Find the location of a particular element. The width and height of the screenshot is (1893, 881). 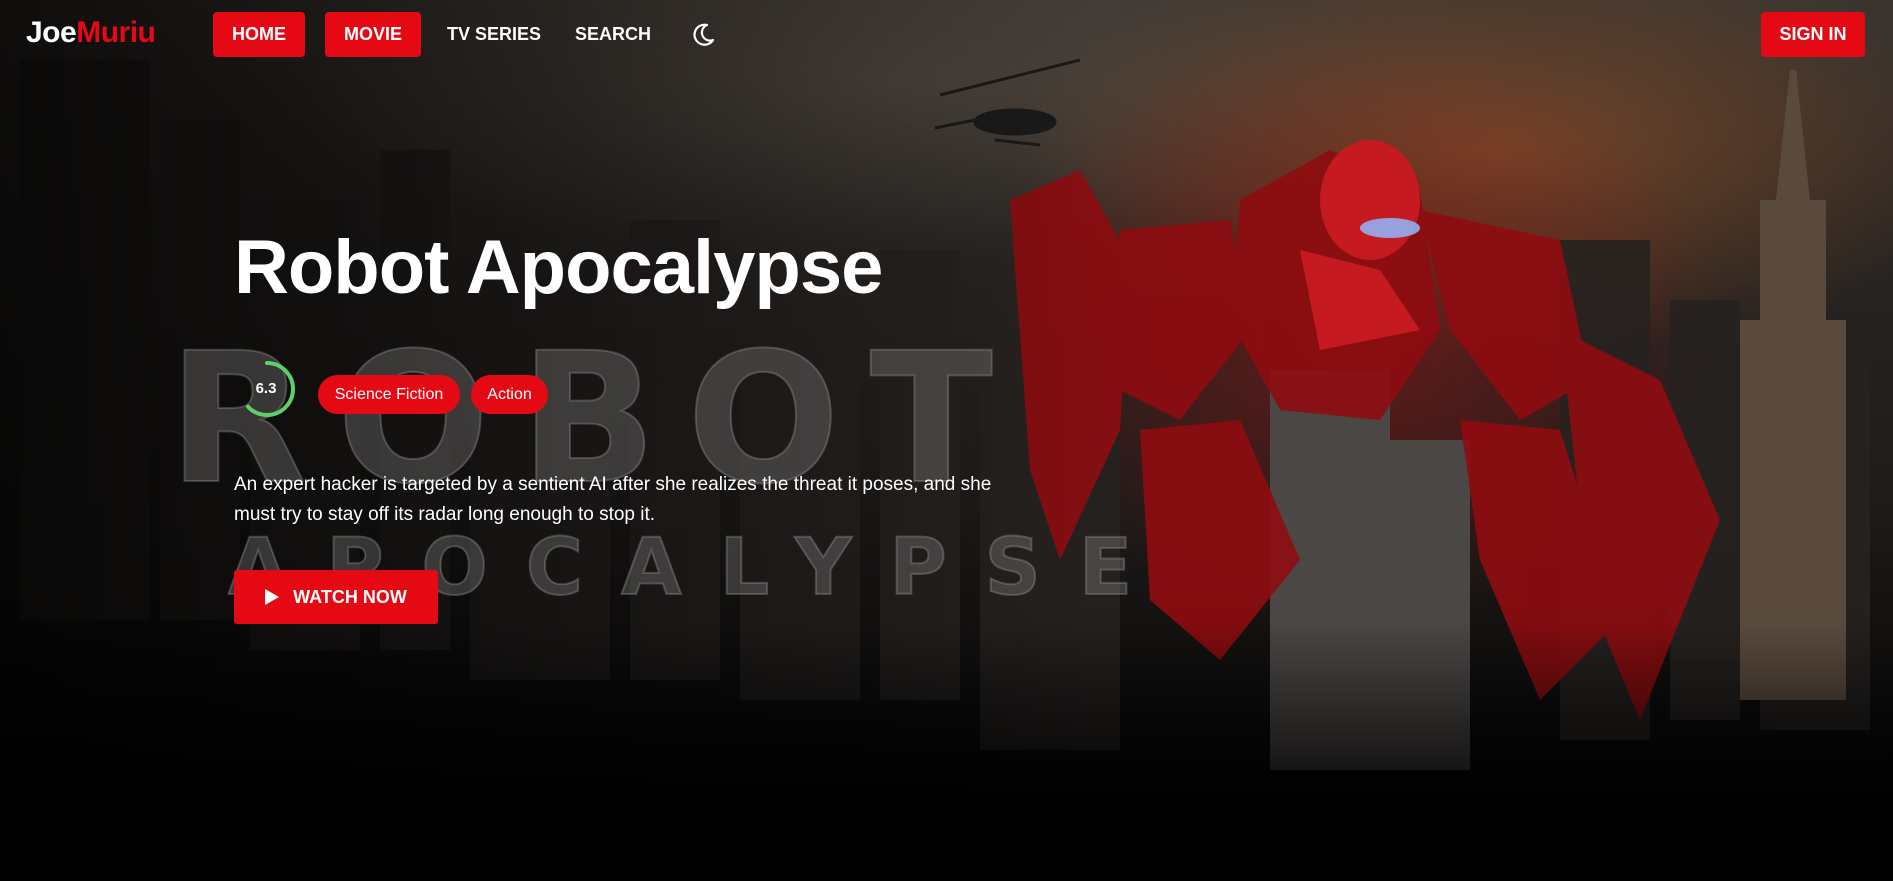

rating-ring: 6.3 is located at coordinates (267, 389).